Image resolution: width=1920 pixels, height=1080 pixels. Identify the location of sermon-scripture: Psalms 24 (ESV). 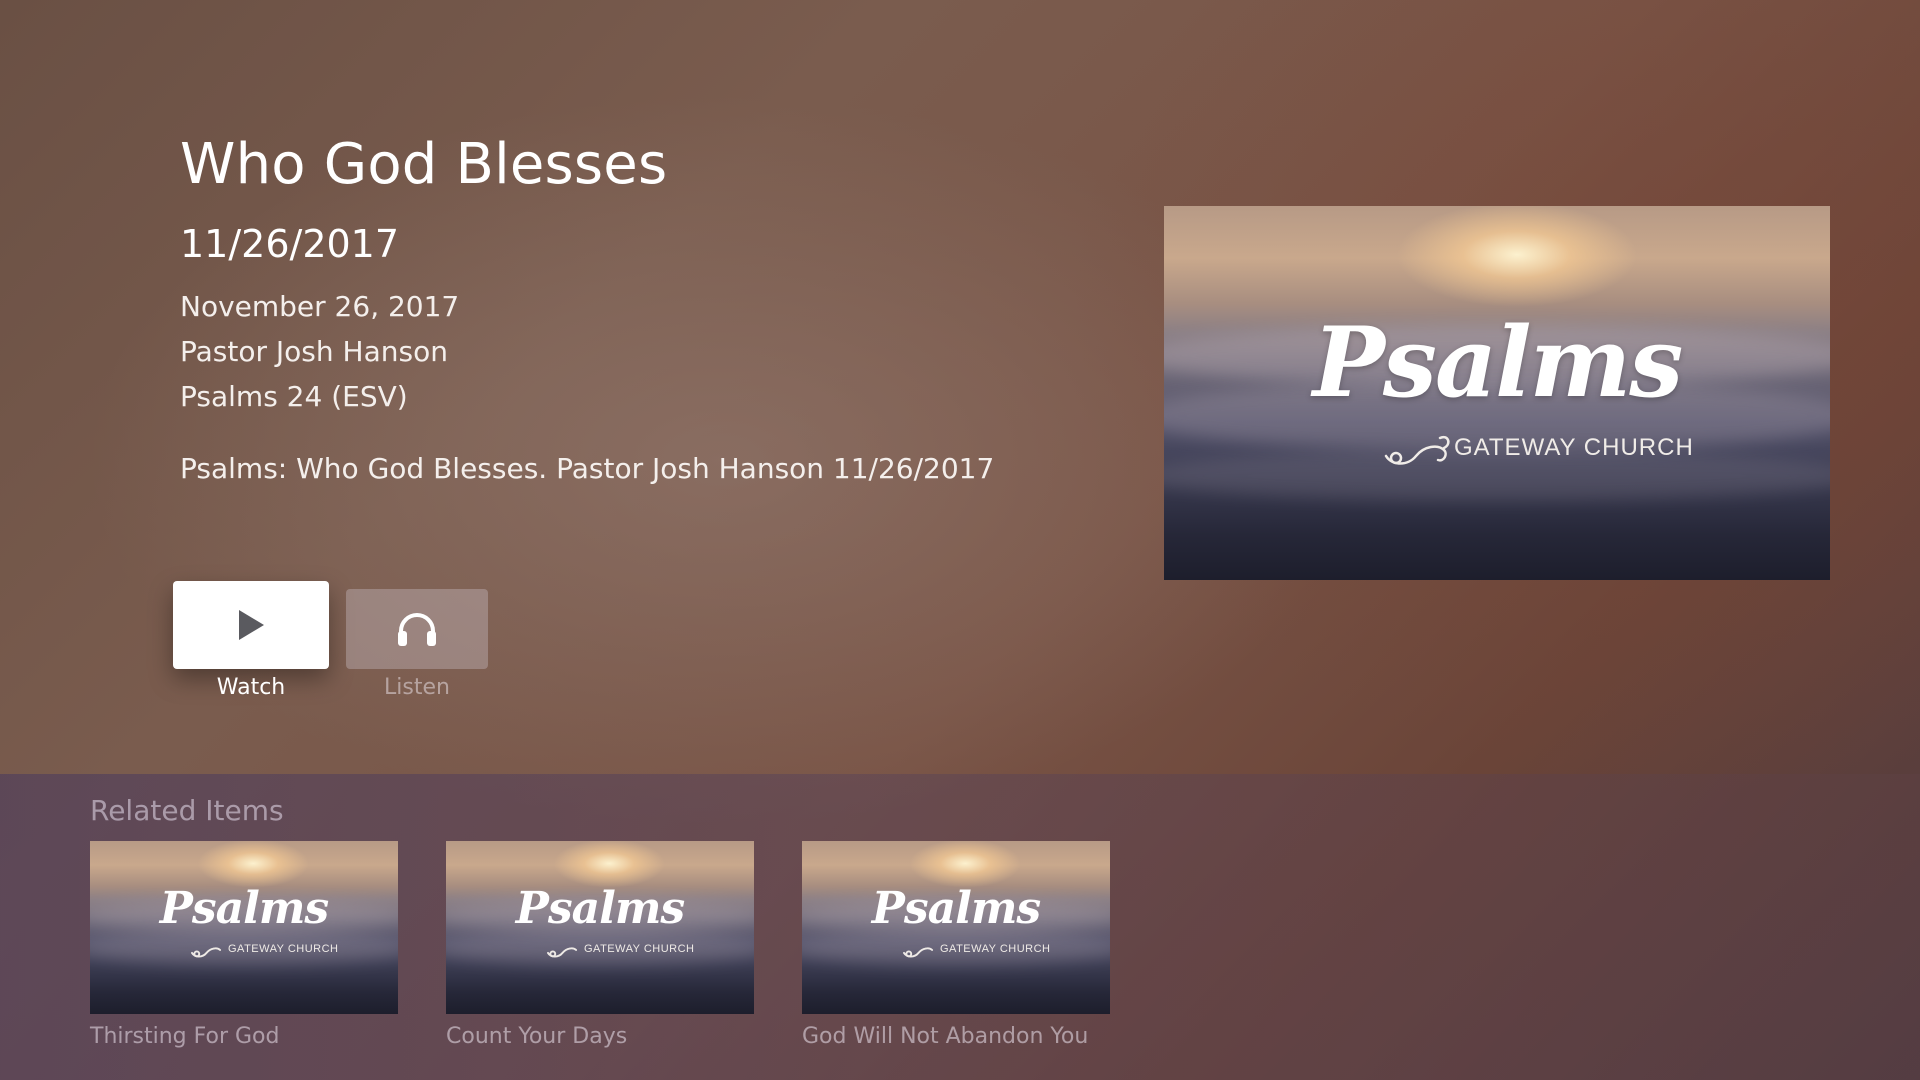
(294, 396).